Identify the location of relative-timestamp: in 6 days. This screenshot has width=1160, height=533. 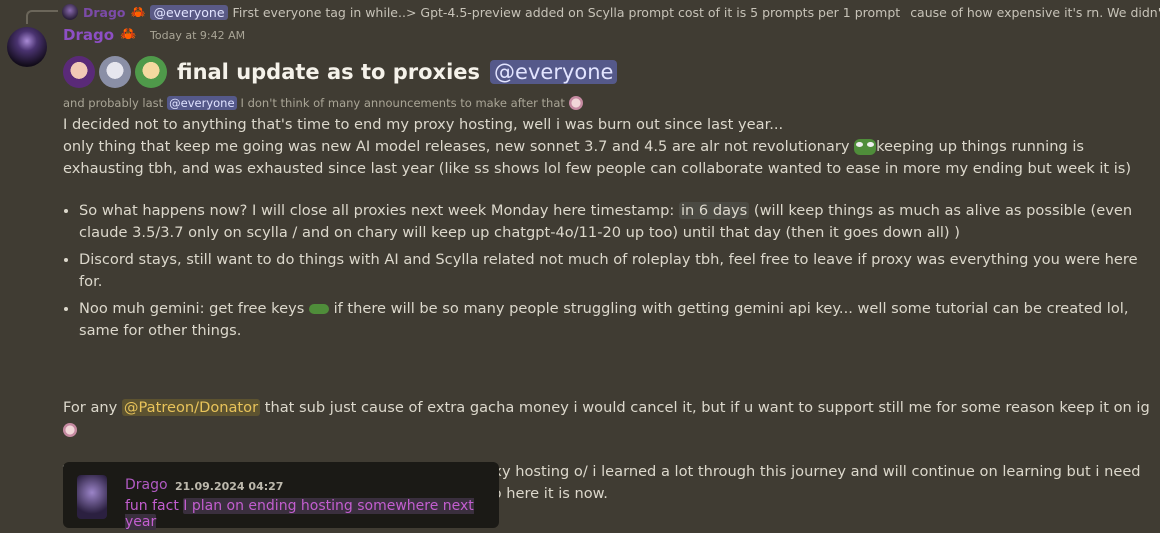
(714, 210).